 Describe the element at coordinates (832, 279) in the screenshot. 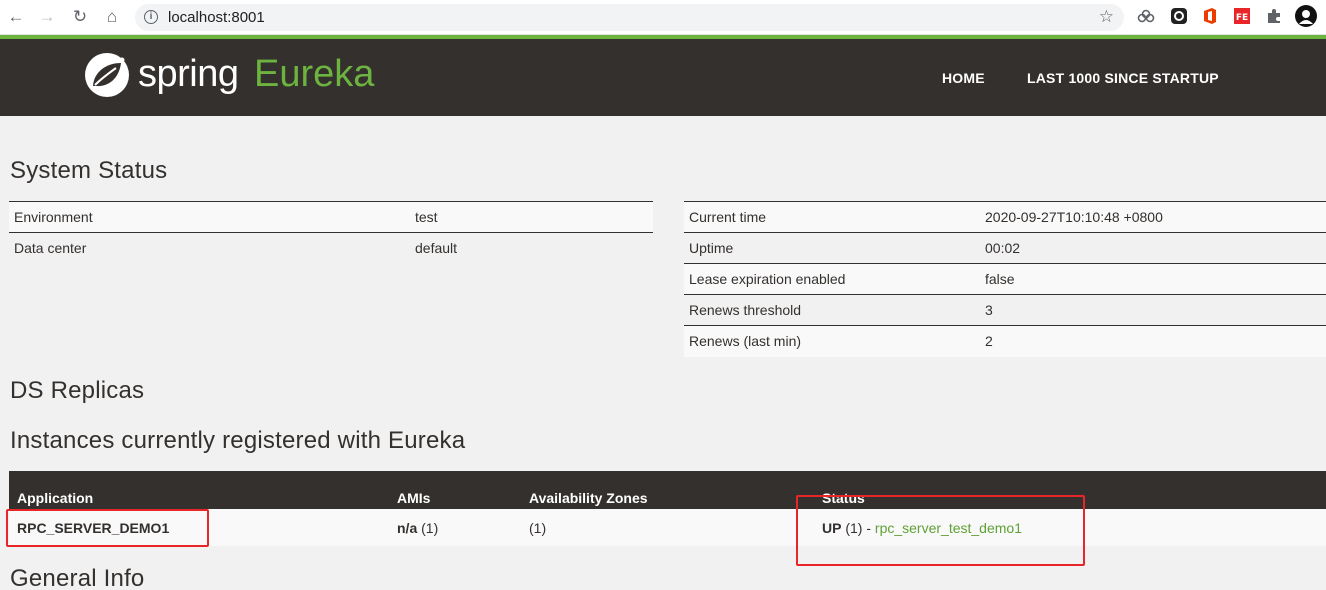

I see `status-key: Lease expiration enabled` at that location.